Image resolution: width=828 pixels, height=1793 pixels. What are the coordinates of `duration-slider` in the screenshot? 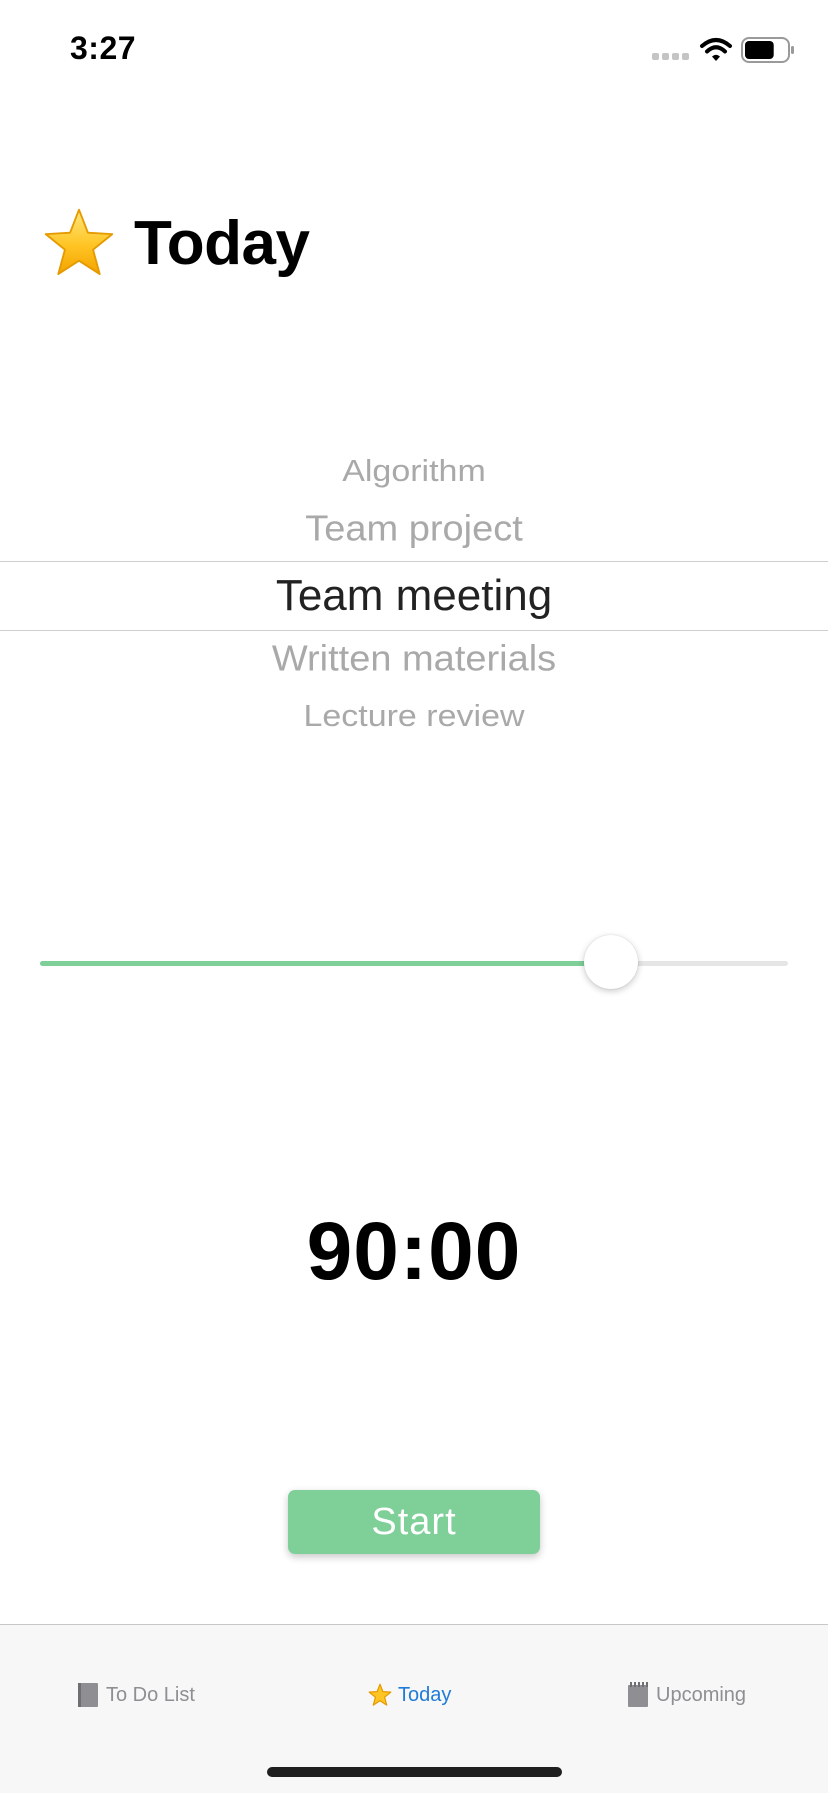 It's located at (414, 963).